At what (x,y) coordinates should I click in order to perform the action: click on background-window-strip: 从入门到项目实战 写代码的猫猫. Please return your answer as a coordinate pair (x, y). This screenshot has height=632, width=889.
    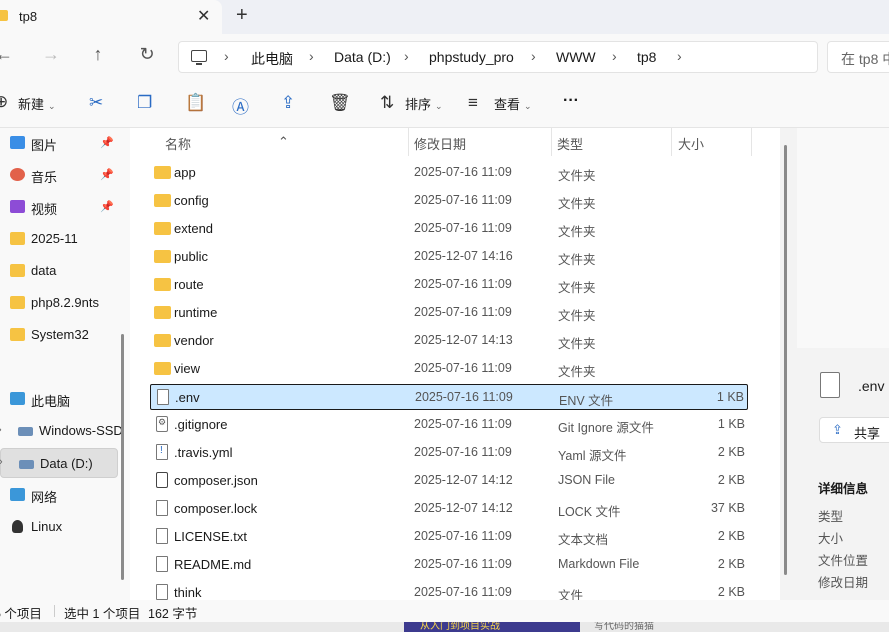
    Looking at the image, I should click on (444, 627).